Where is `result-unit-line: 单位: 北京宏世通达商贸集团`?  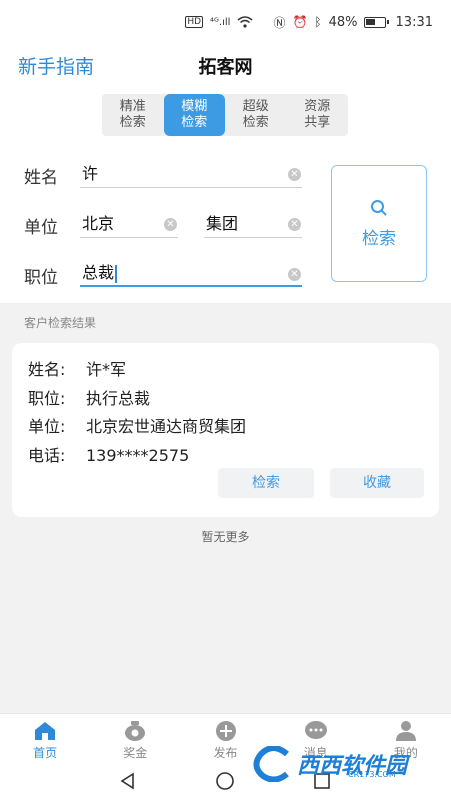
result-unit-line: 单位: 北京宏世通达商贸集团 is located at coordinates (137, 425).